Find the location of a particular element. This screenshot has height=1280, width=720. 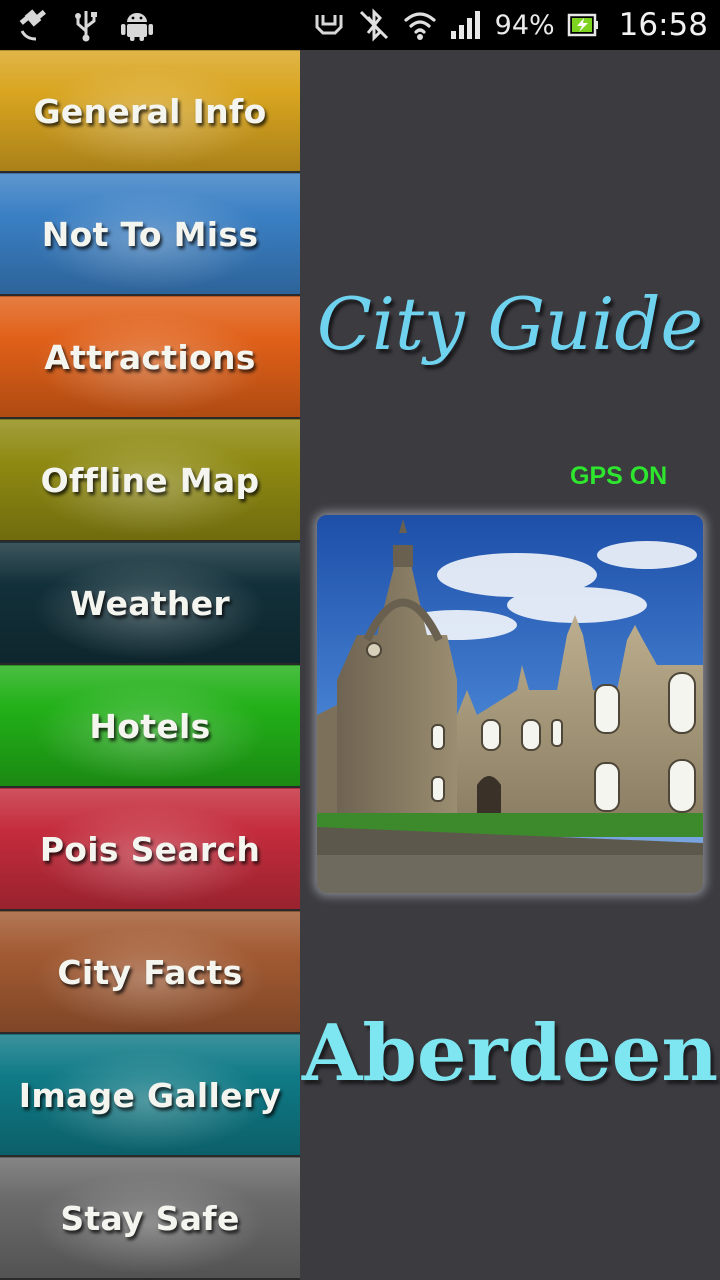

menu-item-general-info: General Info is located at coordinates (150, 111).